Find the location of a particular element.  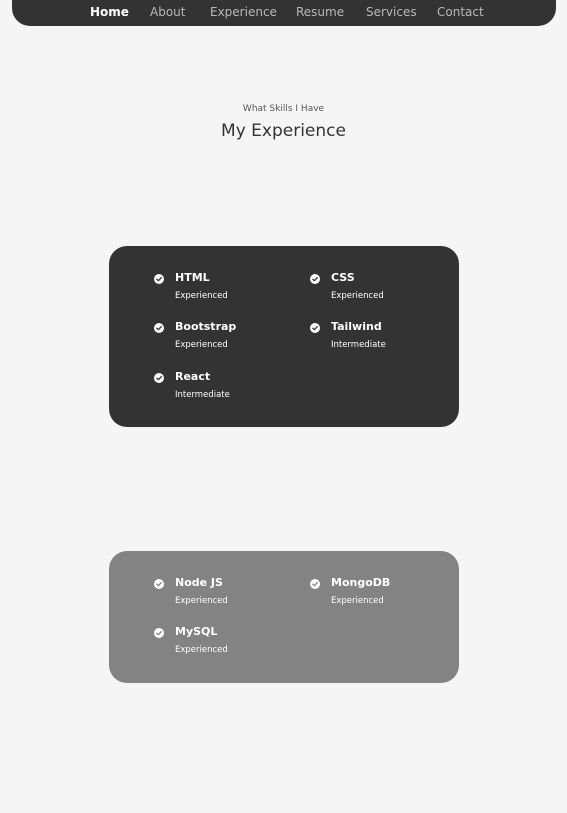

nav-services-link: Services is located at coordinates (391, 12).